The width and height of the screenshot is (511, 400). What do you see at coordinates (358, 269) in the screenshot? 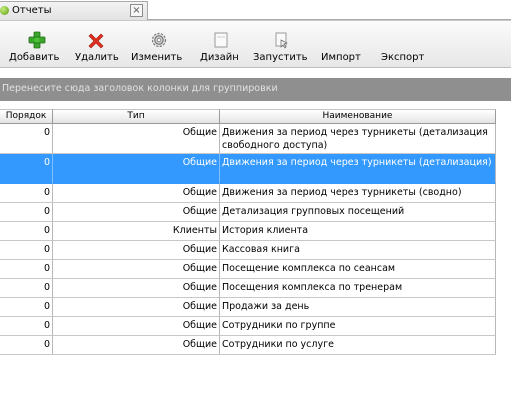
I see `cell-name: Посещение комплекса по сеансам` at bounding box center [358, 269].